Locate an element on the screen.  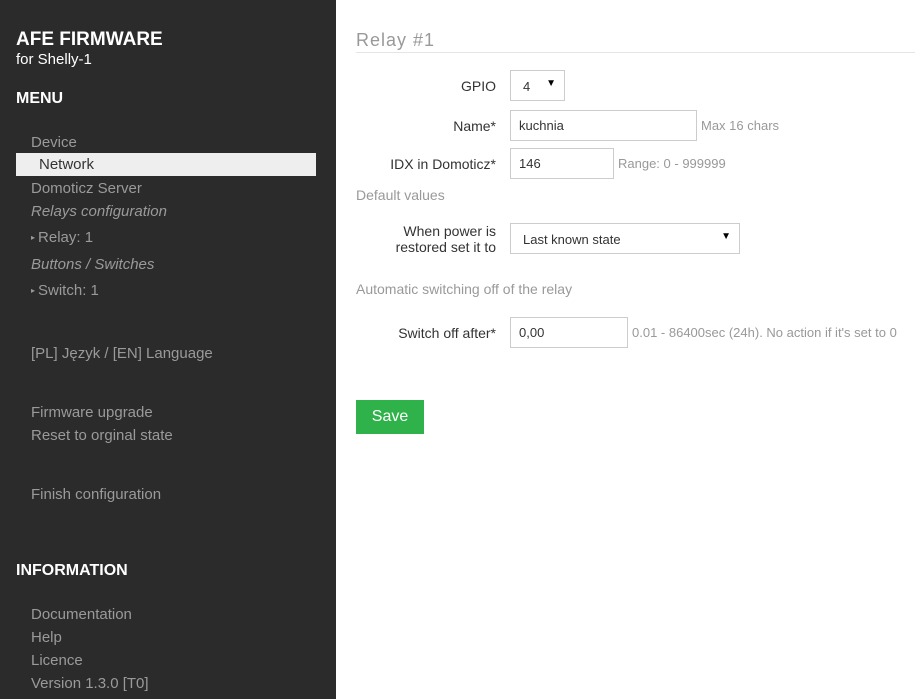
sidebar-item-switch-1: ▸ Switch: 1 is located at coordinates (65, 290).